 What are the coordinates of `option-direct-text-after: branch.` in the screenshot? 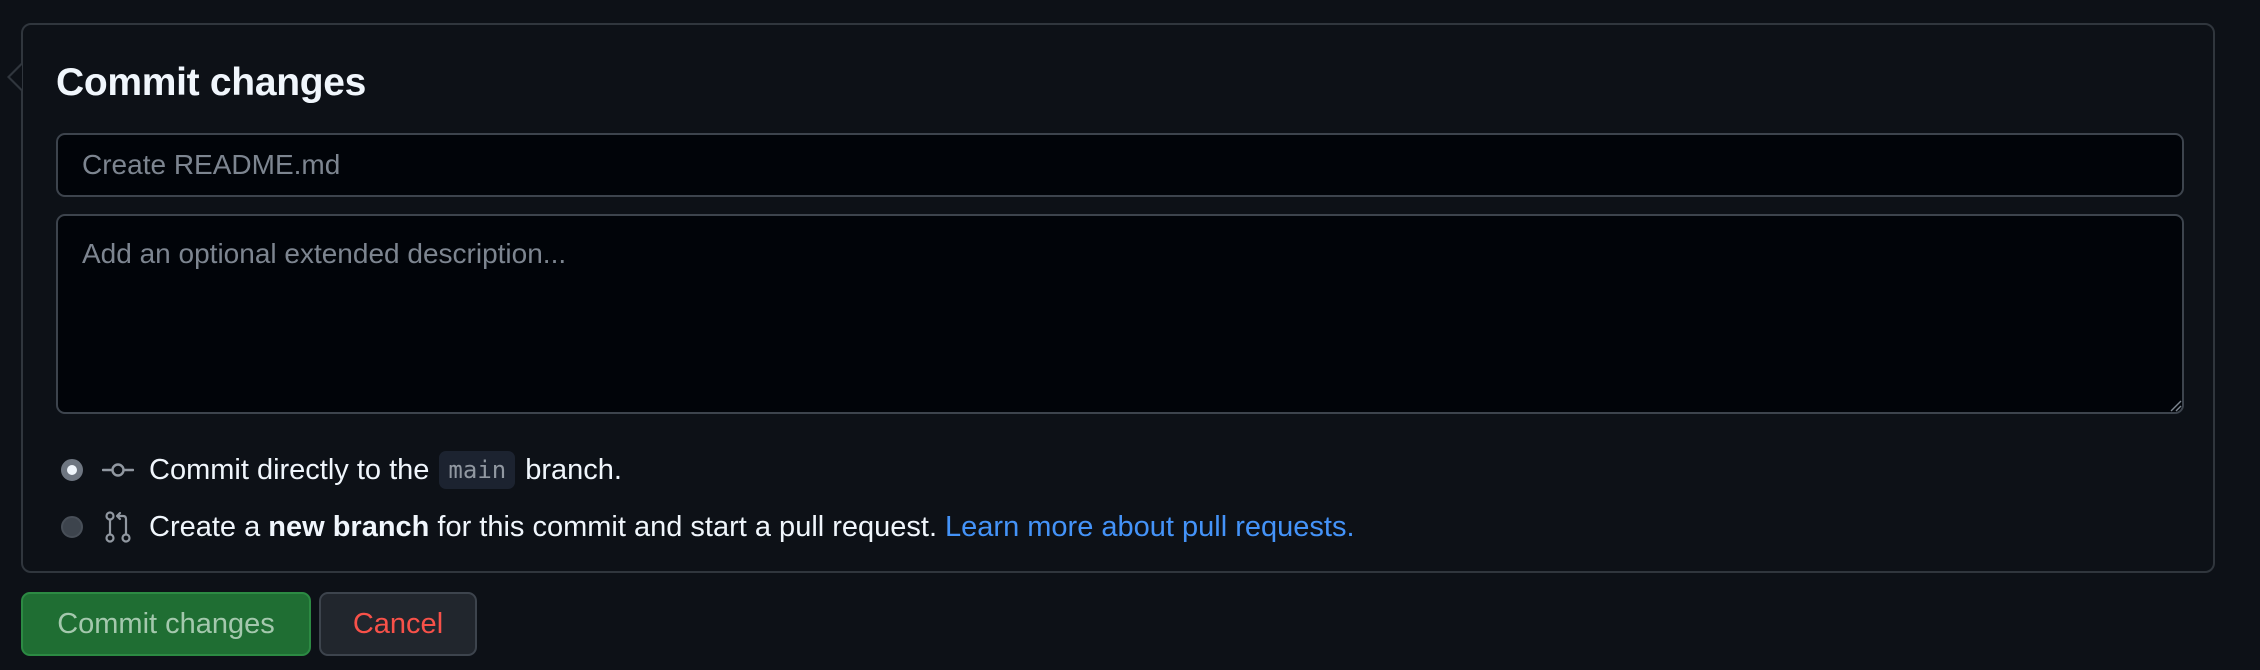 It's located at (573, 469).